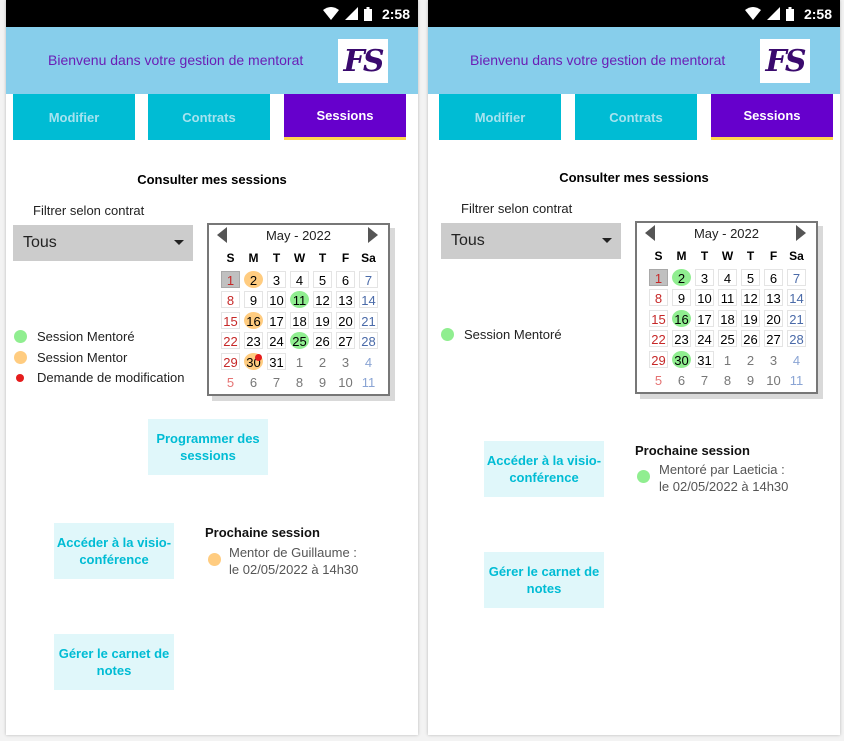 The width and height of the screenshot is (844, 741). What do you see at coordinates (208, 447) in the screenshot?
I see `program-sessions-button: Programmer des sessions` at bounding box center [208, 447].